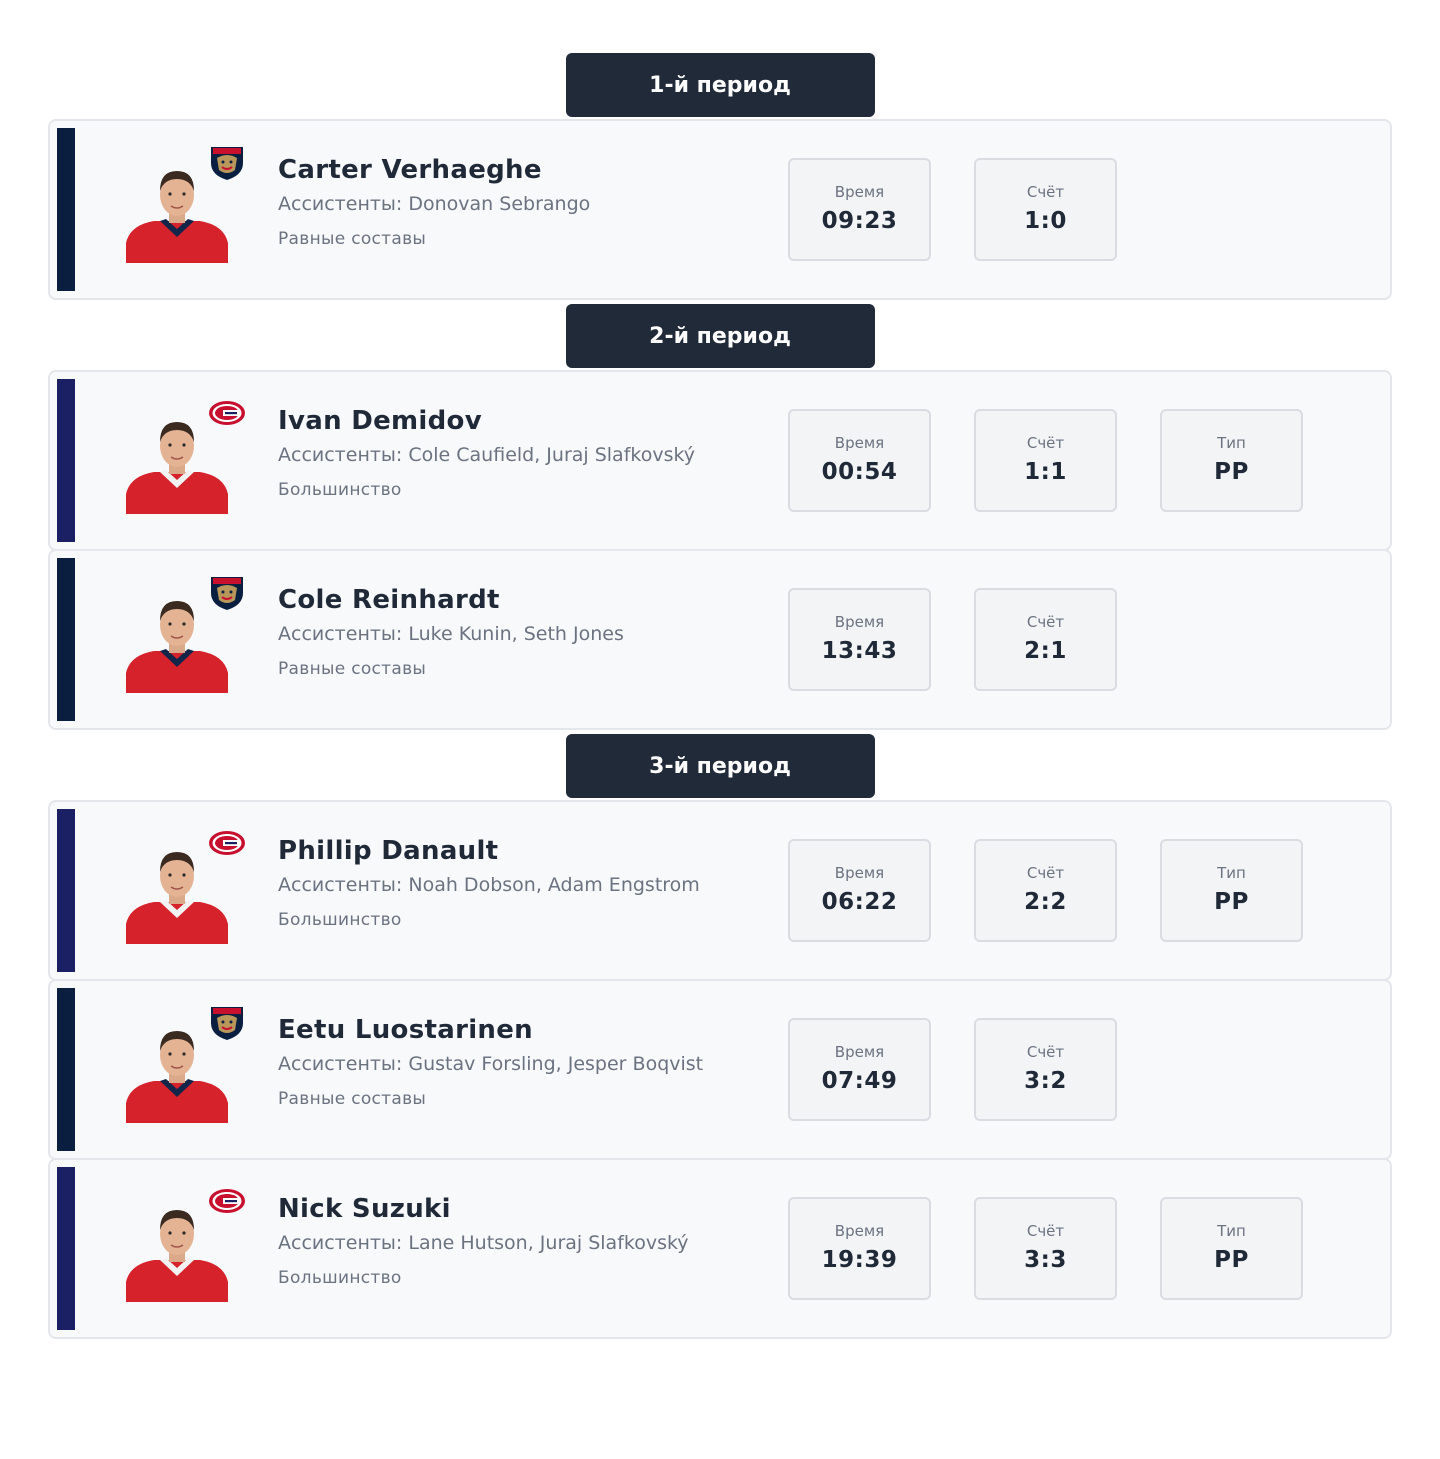 The image size is (1440, 1459). I want to click on score-value: 2:1, so click(1045, 651).